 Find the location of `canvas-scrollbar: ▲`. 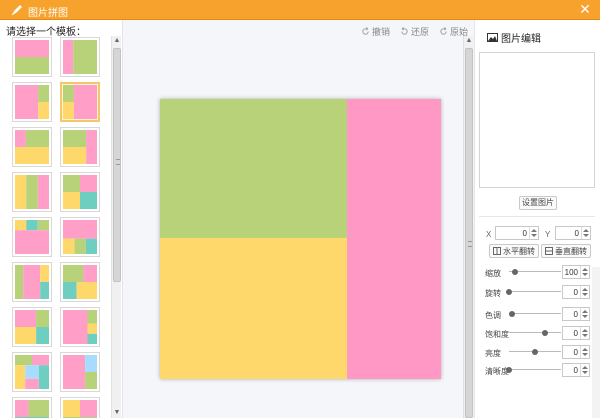

canvas-scrollbar: ▲ is located at coordinates (468, 227).